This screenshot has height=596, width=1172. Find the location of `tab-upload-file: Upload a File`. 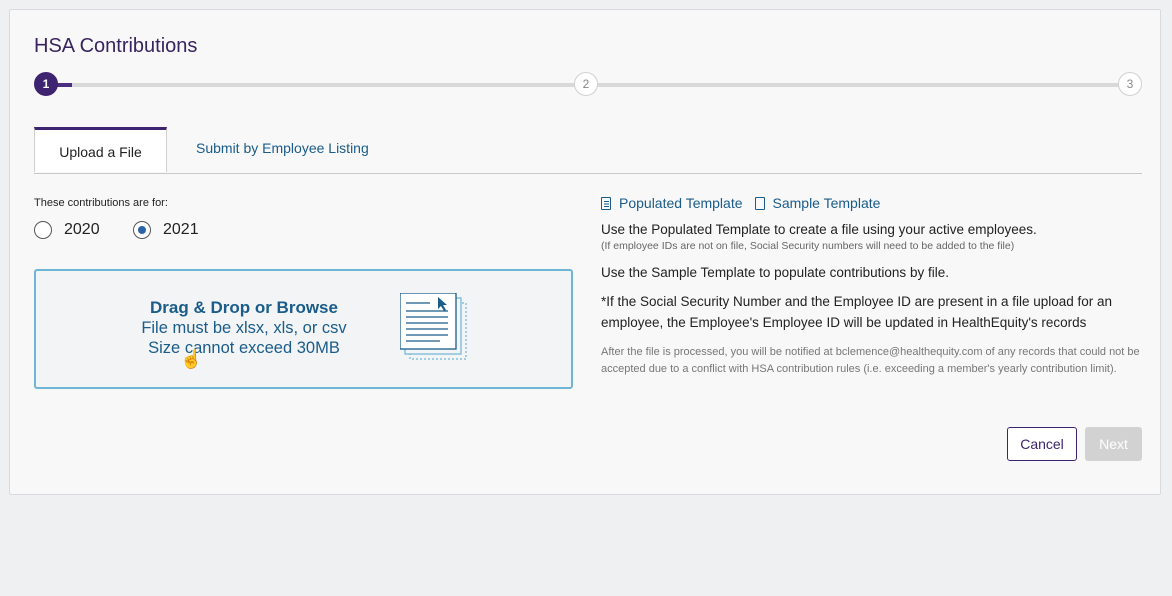

tab-upload-file: Upload a File is located at coordinates (100, 149).